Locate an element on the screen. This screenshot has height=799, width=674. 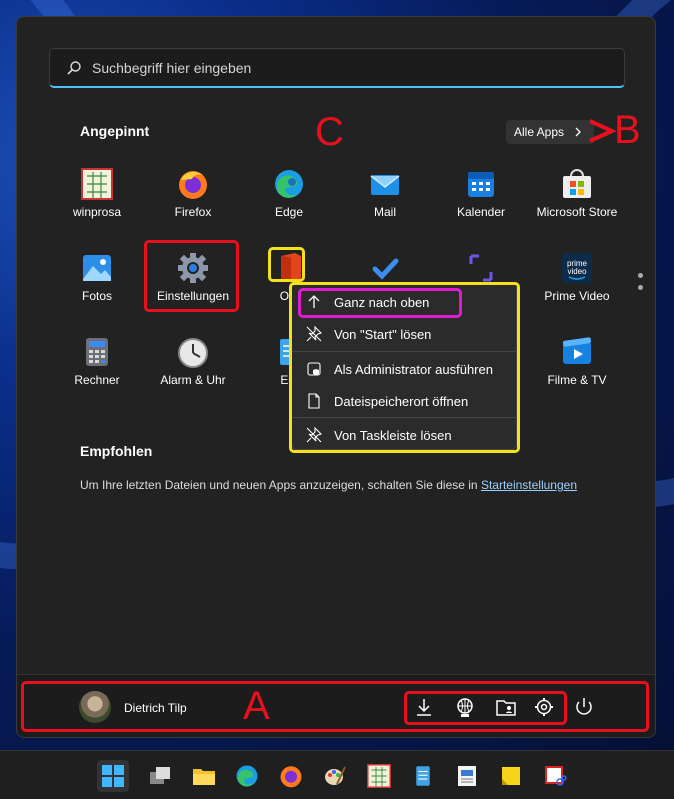
photos-icon is located at coordinates (97, 268).